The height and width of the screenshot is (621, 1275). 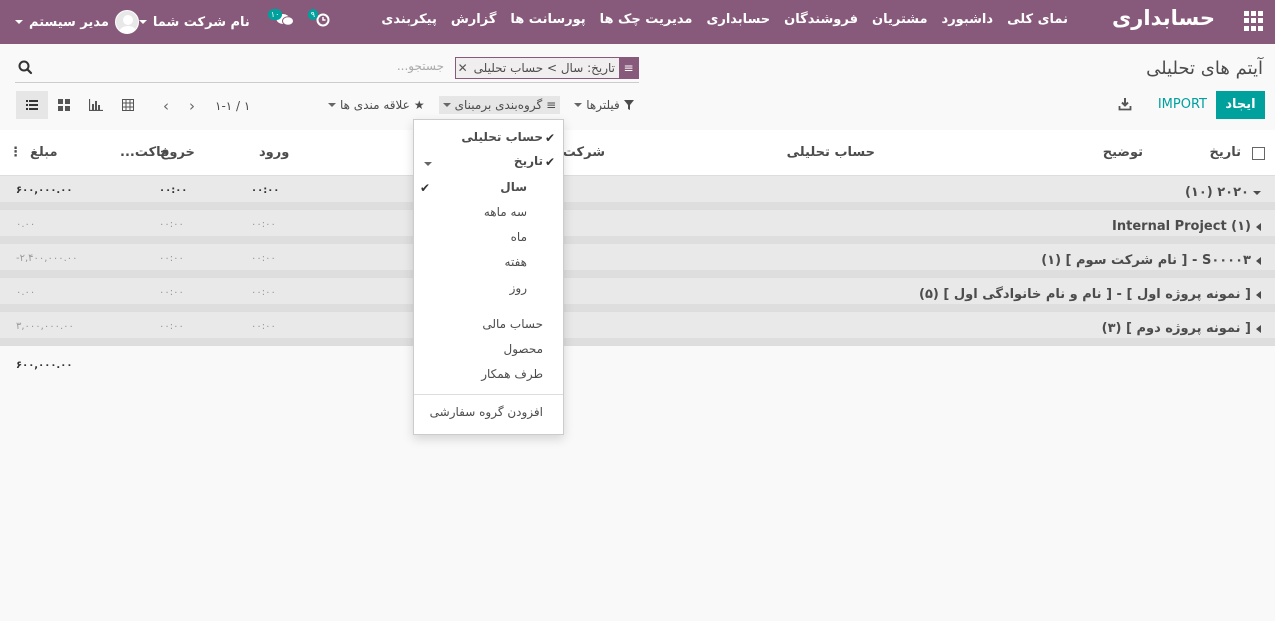 I want to click on caret-down-icon, so click(x=1257, y=192).